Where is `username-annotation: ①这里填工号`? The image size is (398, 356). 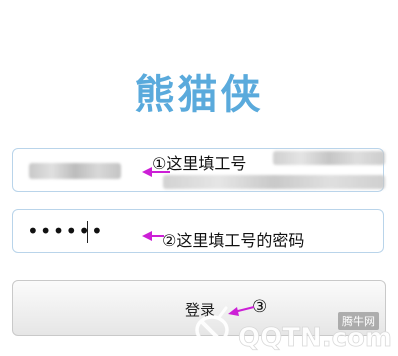
username-annotation: ①这里填工号 is located at coordinates (199, 163).